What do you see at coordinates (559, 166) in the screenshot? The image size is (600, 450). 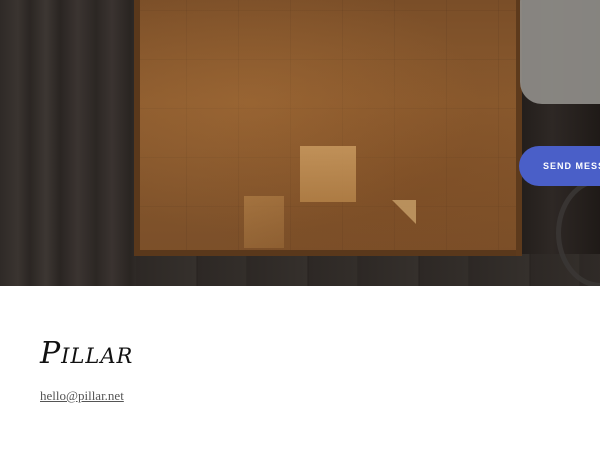 I see `send-message-button: SEND MESSA` at bounding box center [559, 166].